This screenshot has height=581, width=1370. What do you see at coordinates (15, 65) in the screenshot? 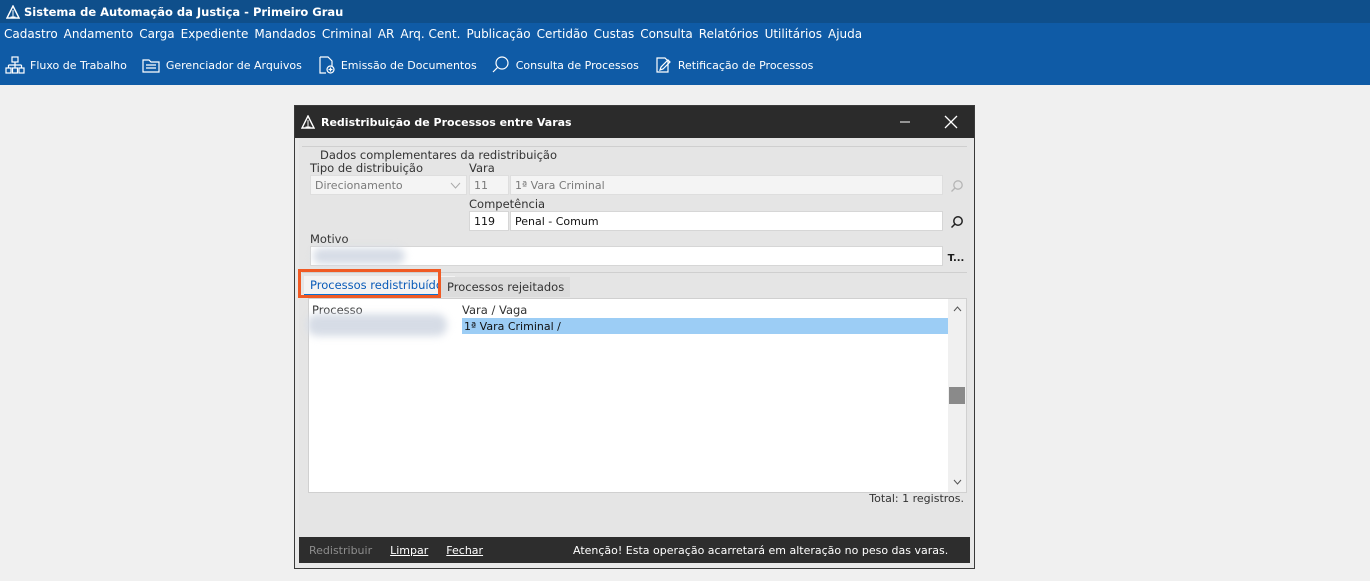
I see `workflow-icon` at bounding box center [15, 65].